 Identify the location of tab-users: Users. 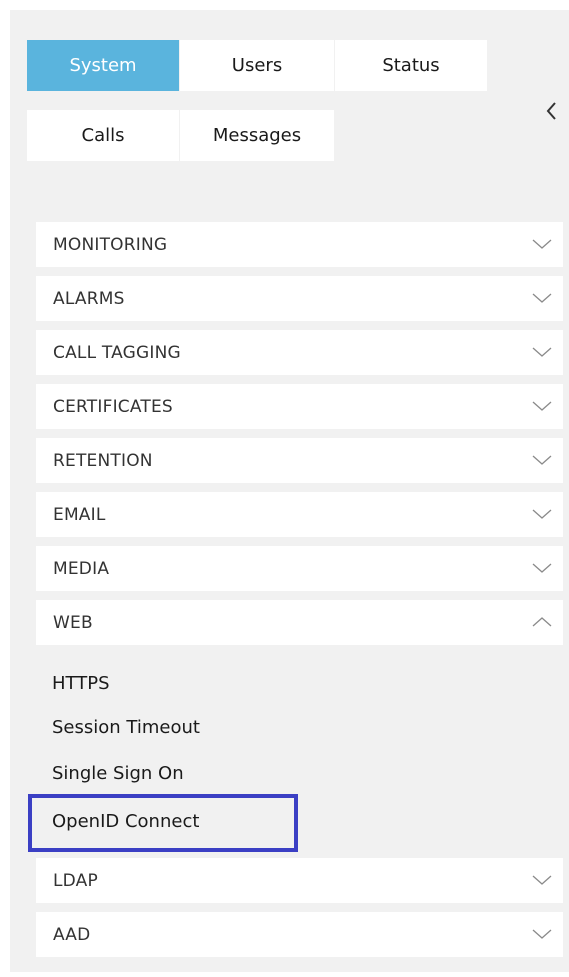
(257, 65).